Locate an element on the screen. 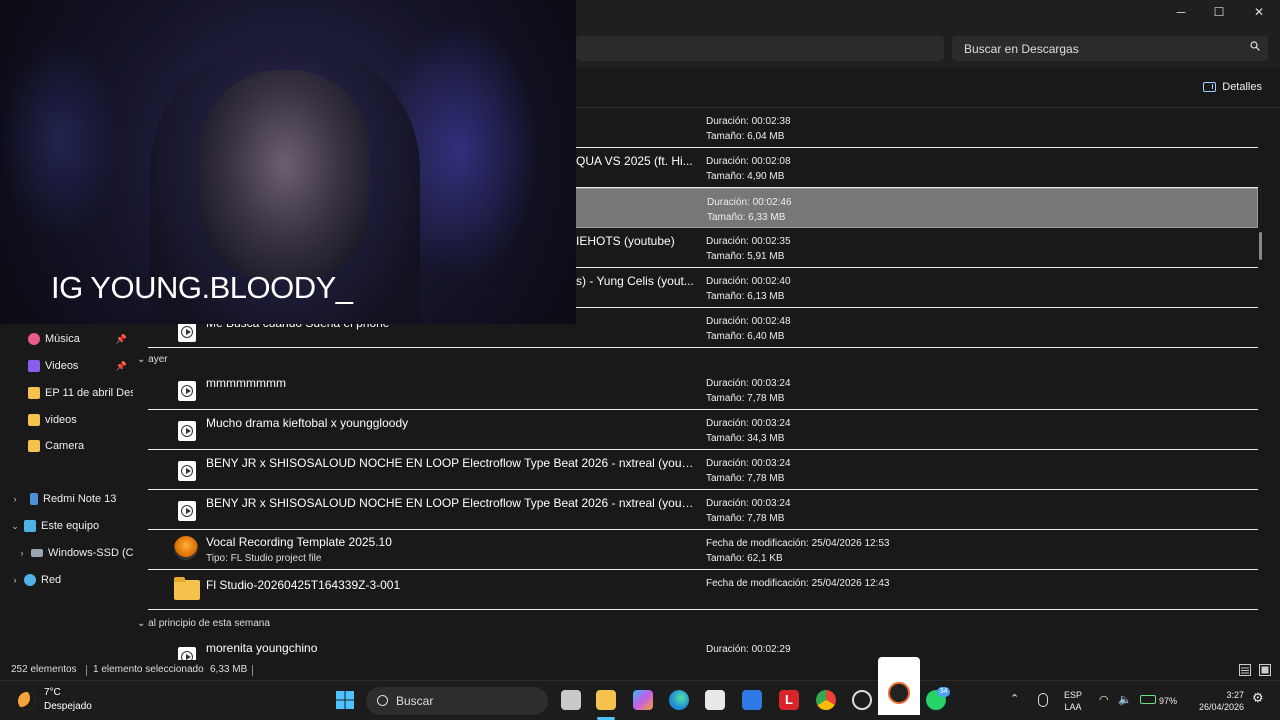 The height and width of the screenshot is (720, 1280). taskbar: 7°C Despejado Buscar L 34 ⌃ ESP LAA ◠ 🔈 is located at coordinates (640, 700).